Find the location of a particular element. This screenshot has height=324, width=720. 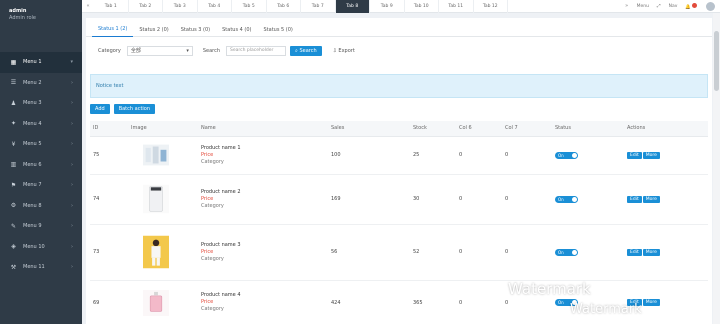

sidebar-item-8: ⚙ Menu 8 › is located at coordinates (41, 206).